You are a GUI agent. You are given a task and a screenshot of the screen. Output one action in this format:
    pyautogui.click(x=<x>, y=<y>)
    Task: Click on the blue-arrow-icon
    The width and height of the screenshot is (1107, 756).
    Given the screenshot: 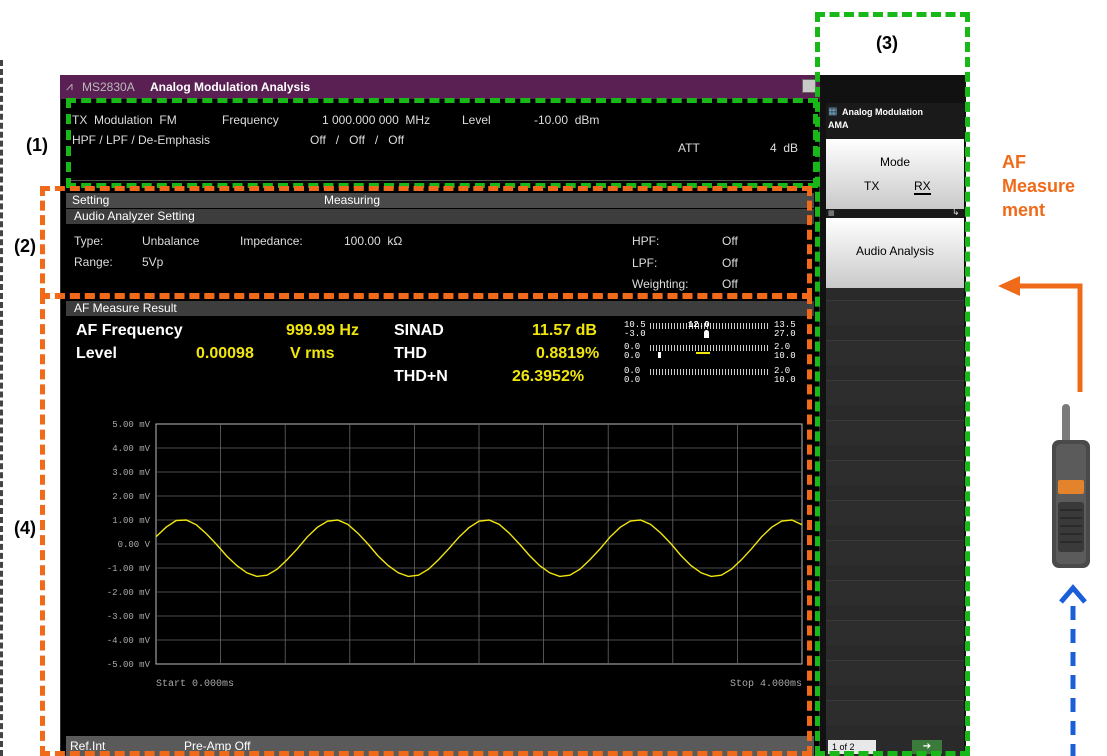 What is the action you would take?
    pyautogui.click(x=1073, y=670)
    